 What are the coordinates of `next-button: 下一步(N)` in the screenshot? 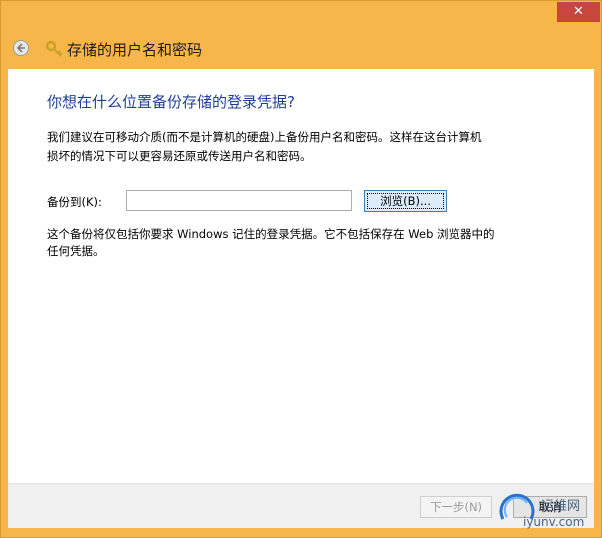 It's located at (456, 507).